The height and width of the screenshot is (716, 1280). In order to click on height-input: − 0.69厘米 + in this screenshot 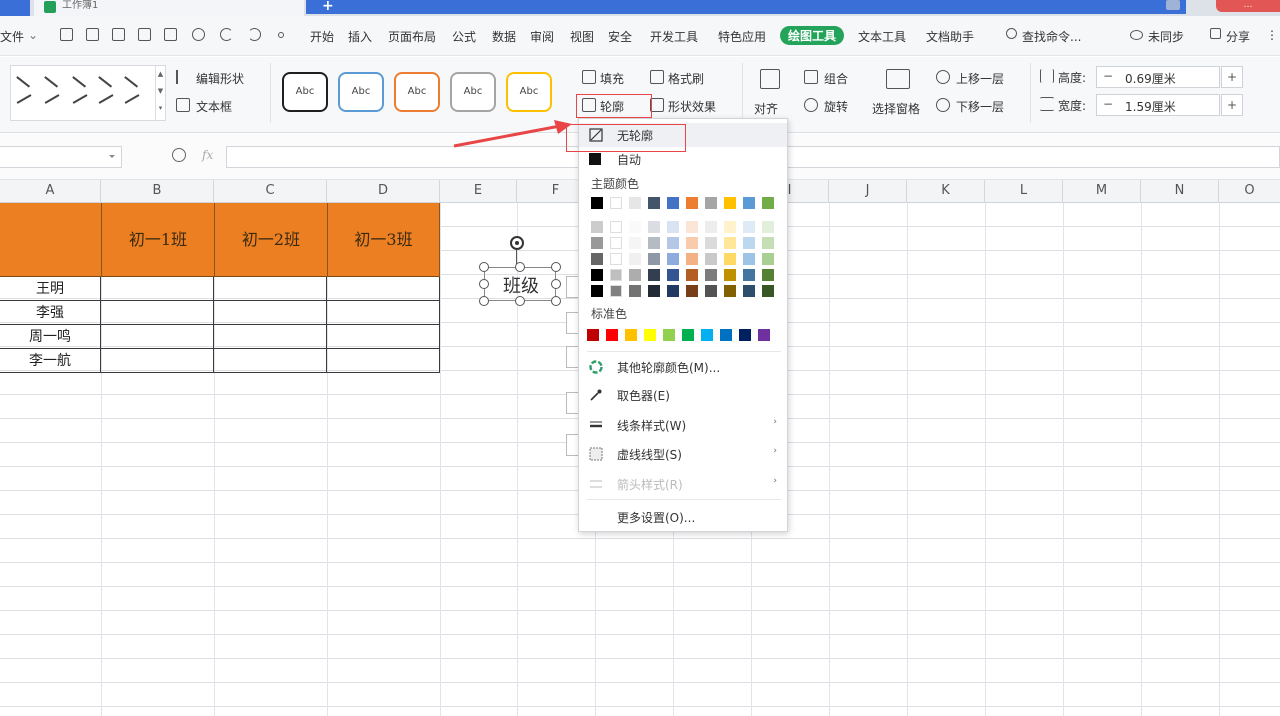, I will do `click(1169, 77)`.